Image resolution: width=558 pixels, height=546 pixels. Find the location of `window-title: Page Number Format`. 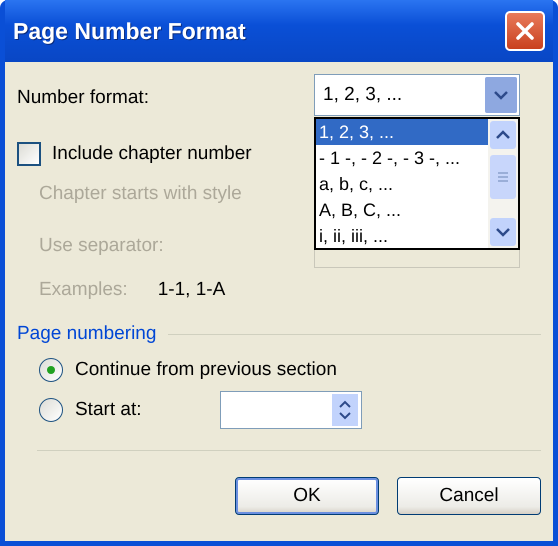

window-title: Page Number Format is located at coordinates (129, 31).